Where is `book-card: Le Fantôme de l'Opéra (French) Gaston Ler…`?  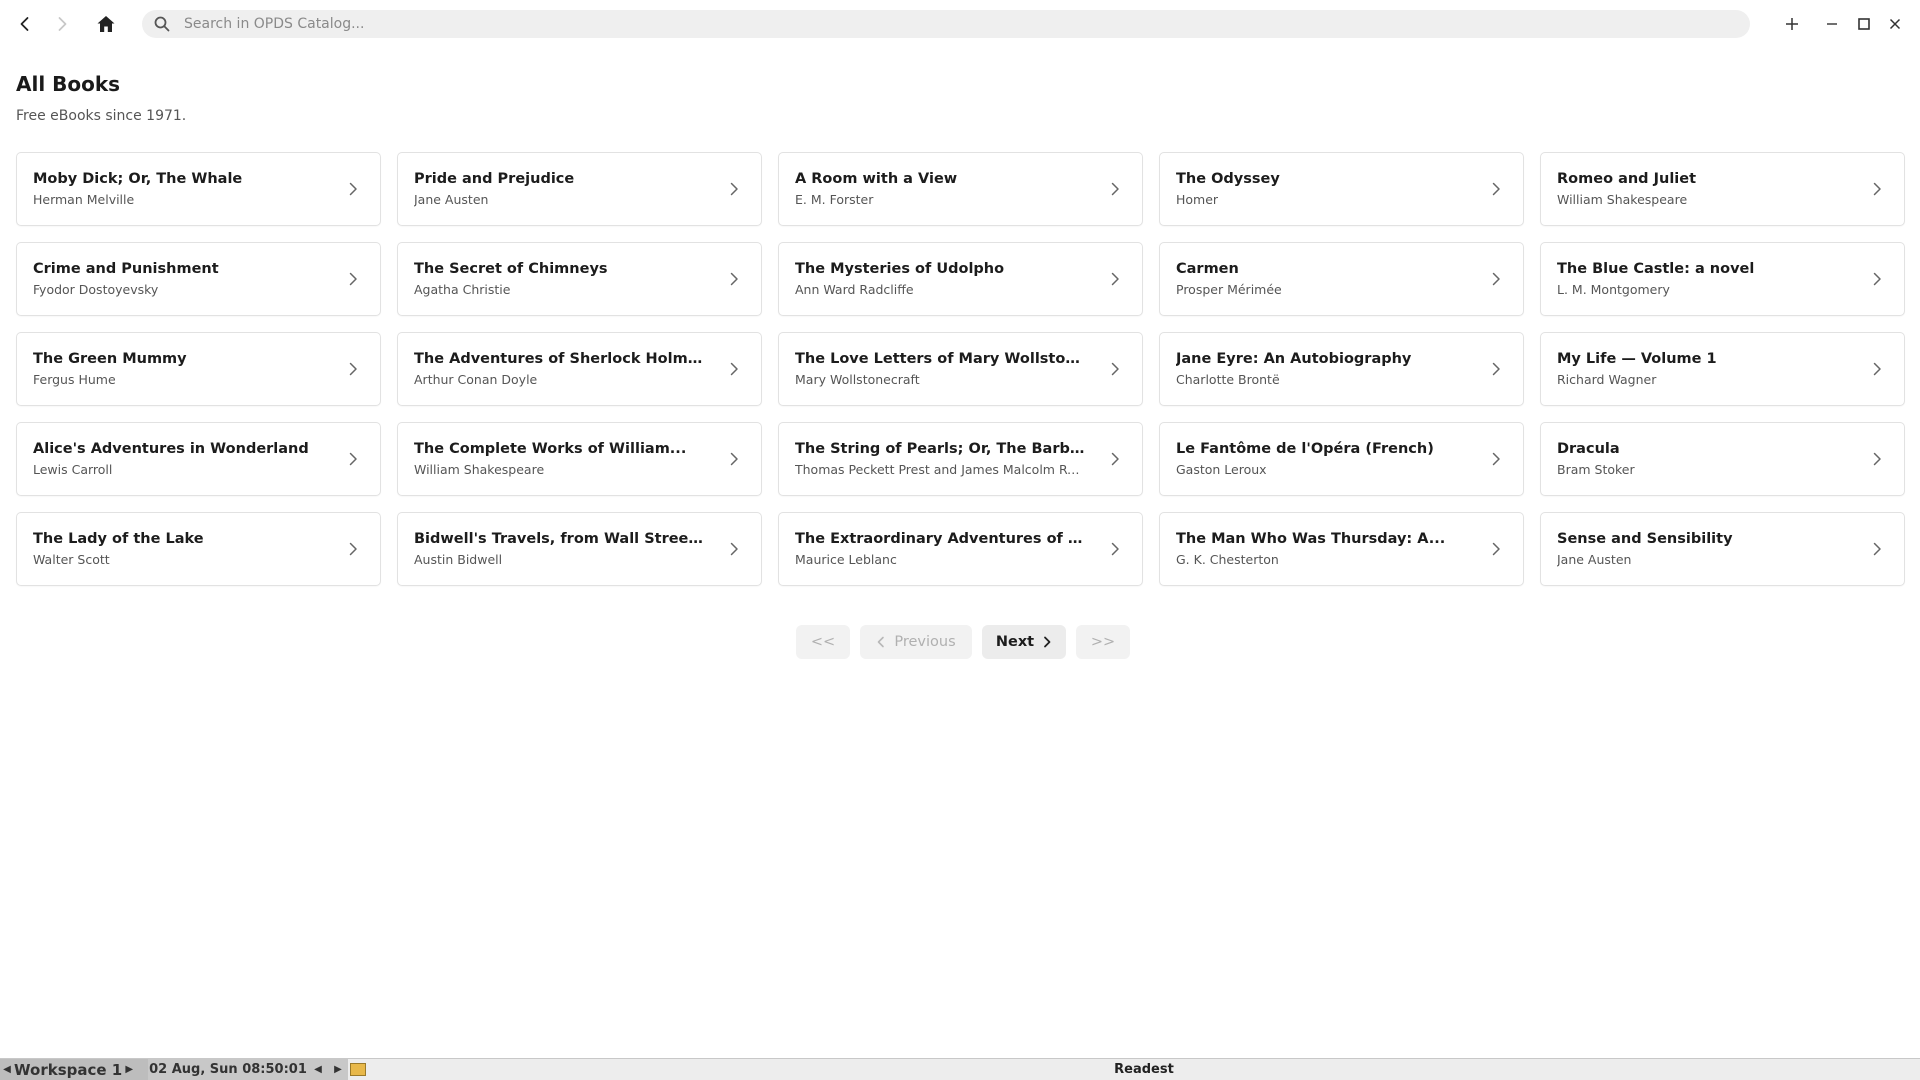
book-card: Le Fantôme de l'Opéra (French) Gaston Ler… is located at coordinates (1341, 459).